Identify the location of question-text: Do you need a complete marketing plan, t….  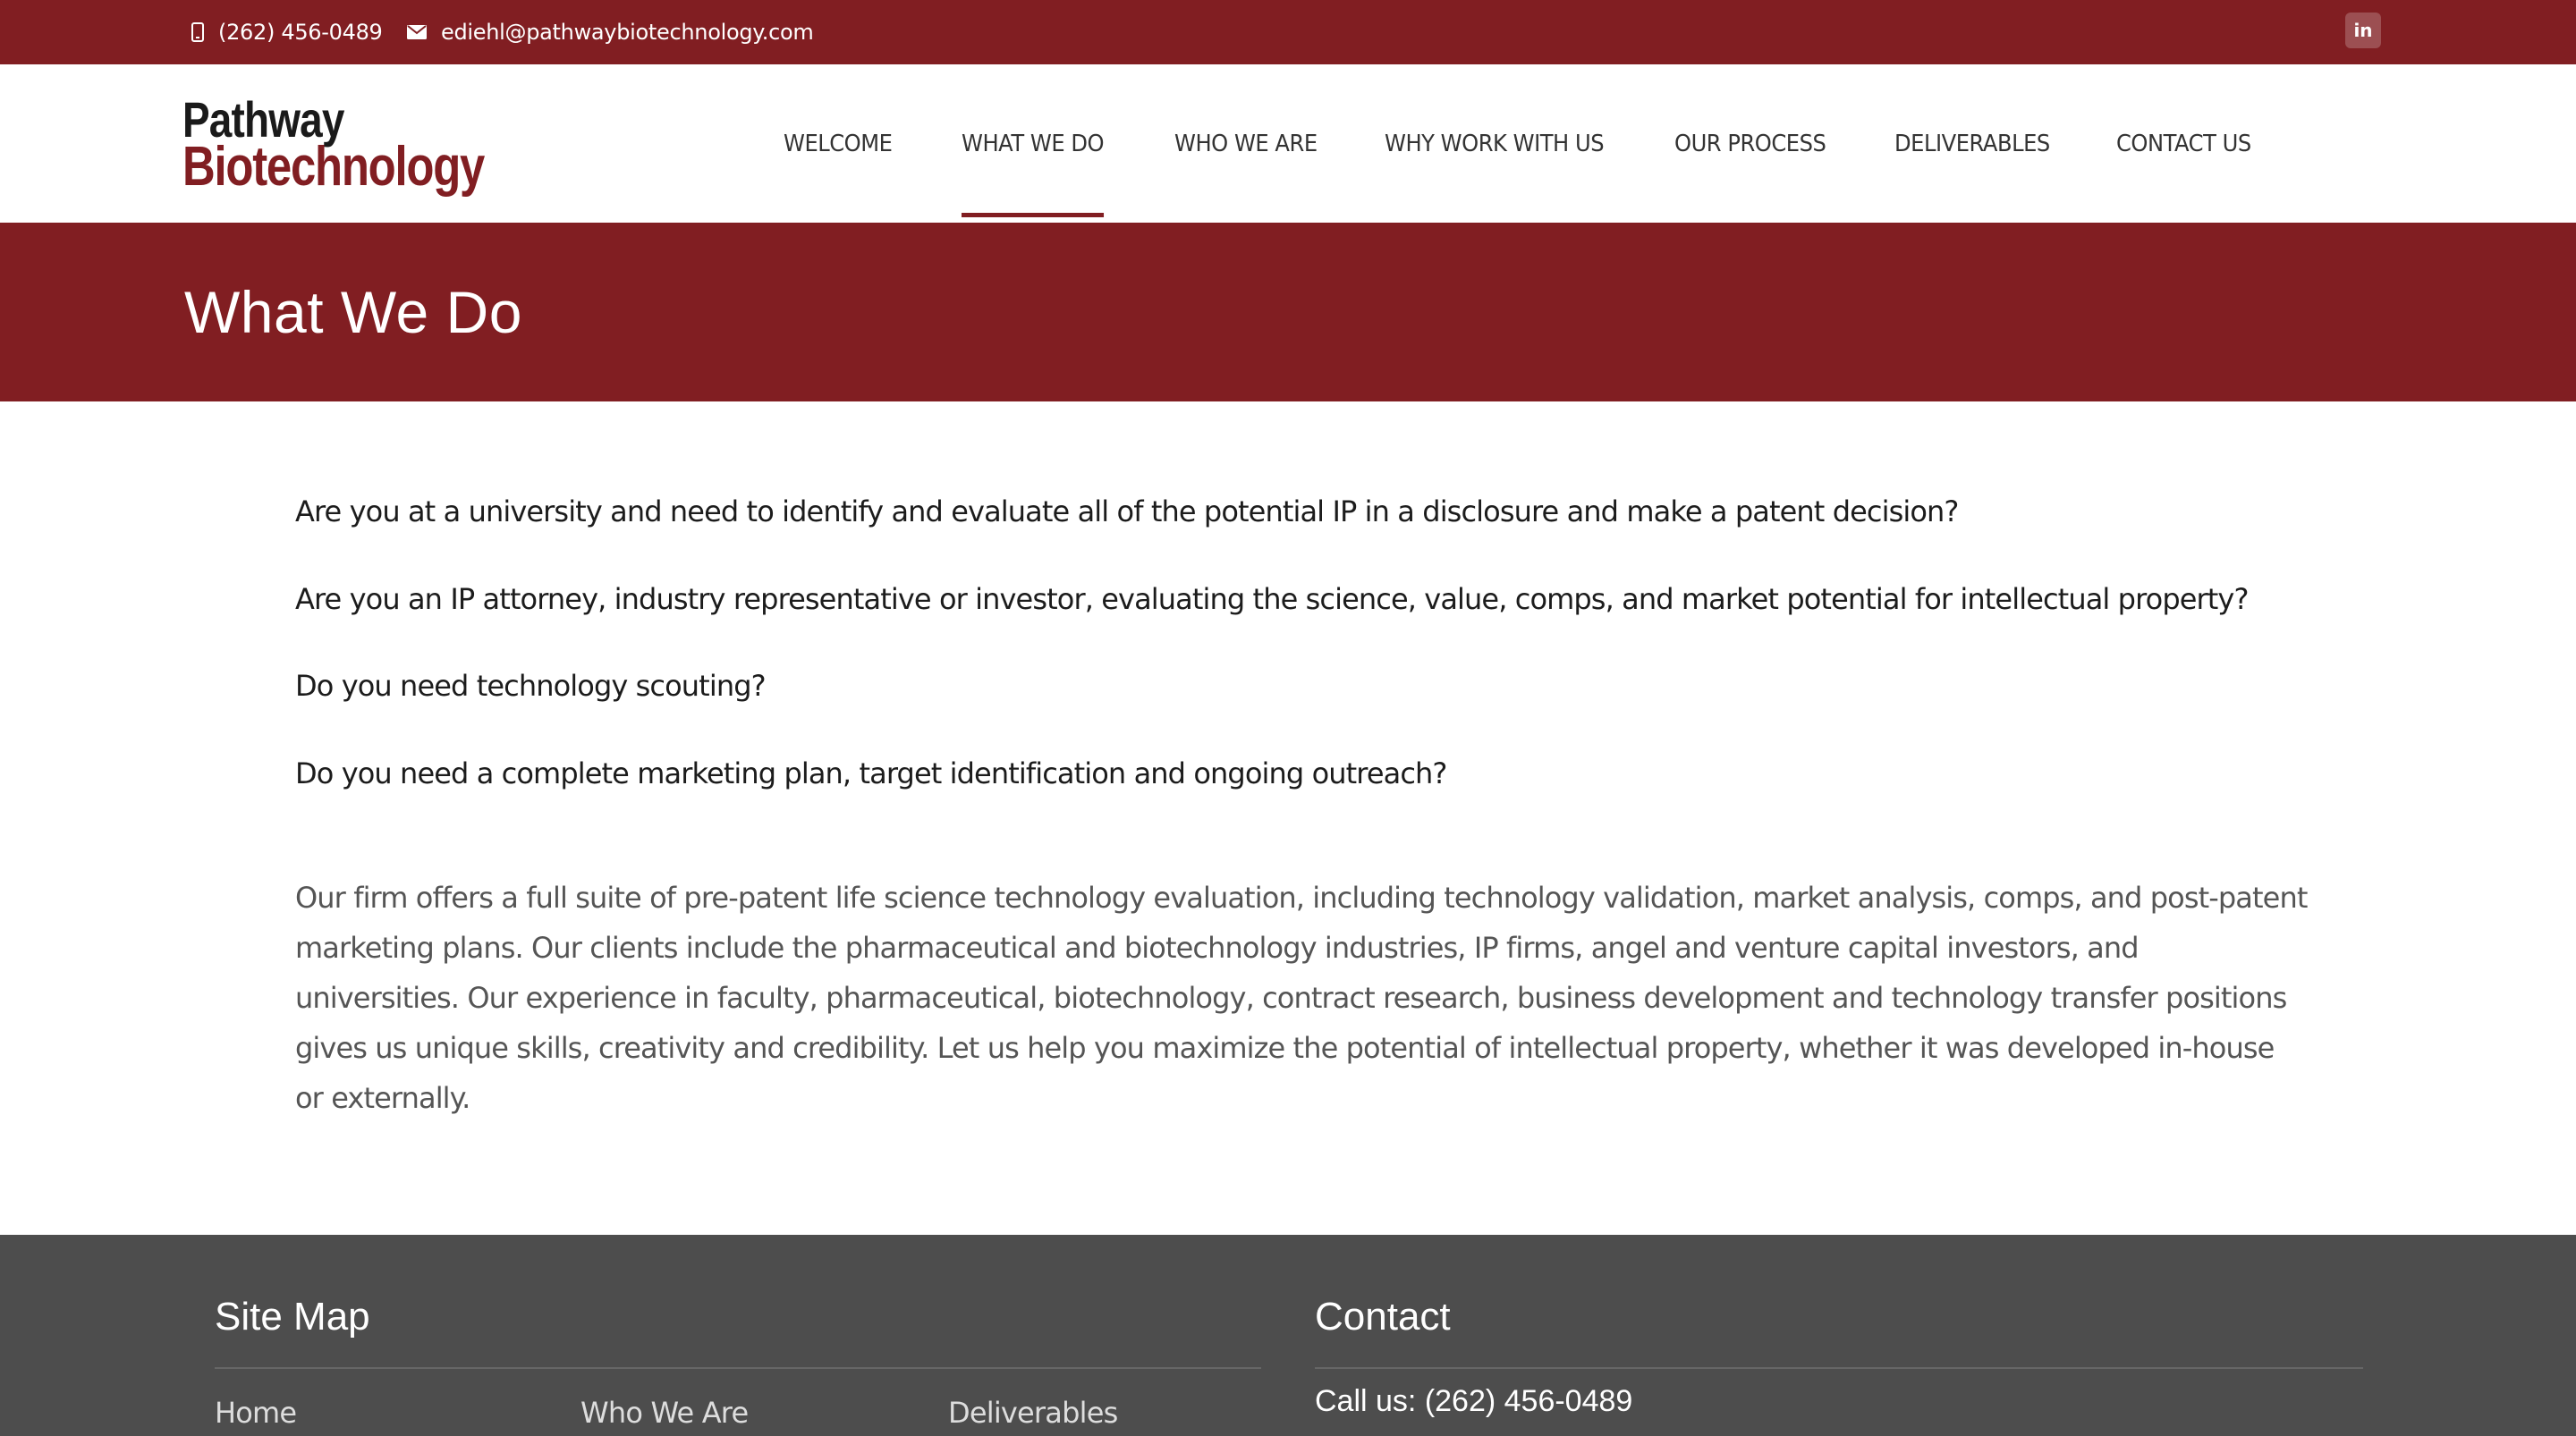
(871, 773).